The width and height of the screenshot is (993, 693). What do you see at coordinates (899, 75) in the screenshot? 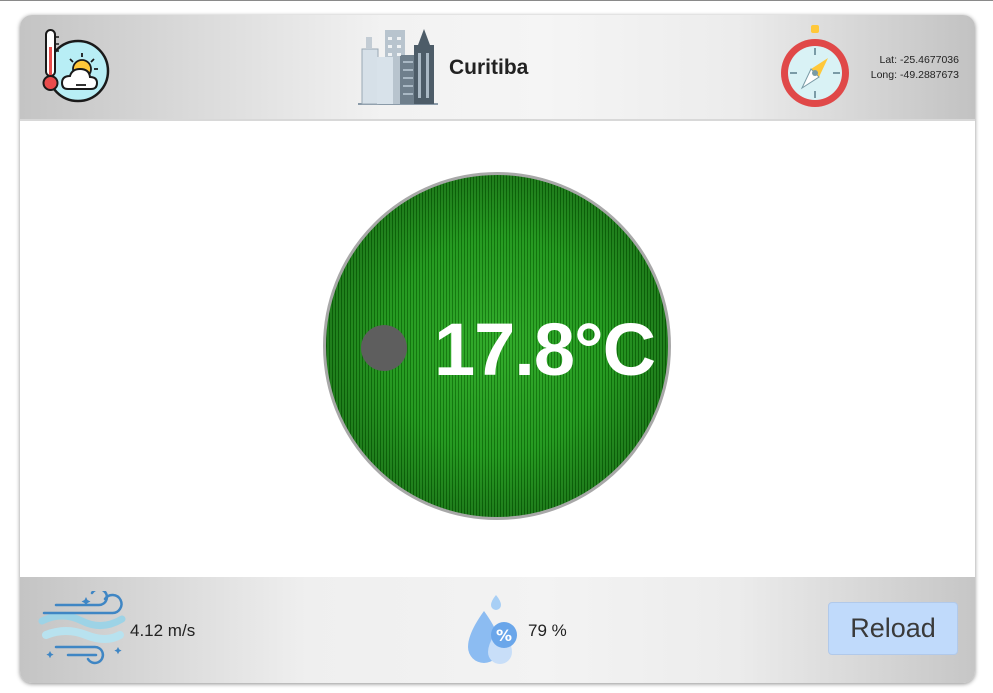
I see `longitude-line: Long: -49.2887673` at bounding box center [899, 75].